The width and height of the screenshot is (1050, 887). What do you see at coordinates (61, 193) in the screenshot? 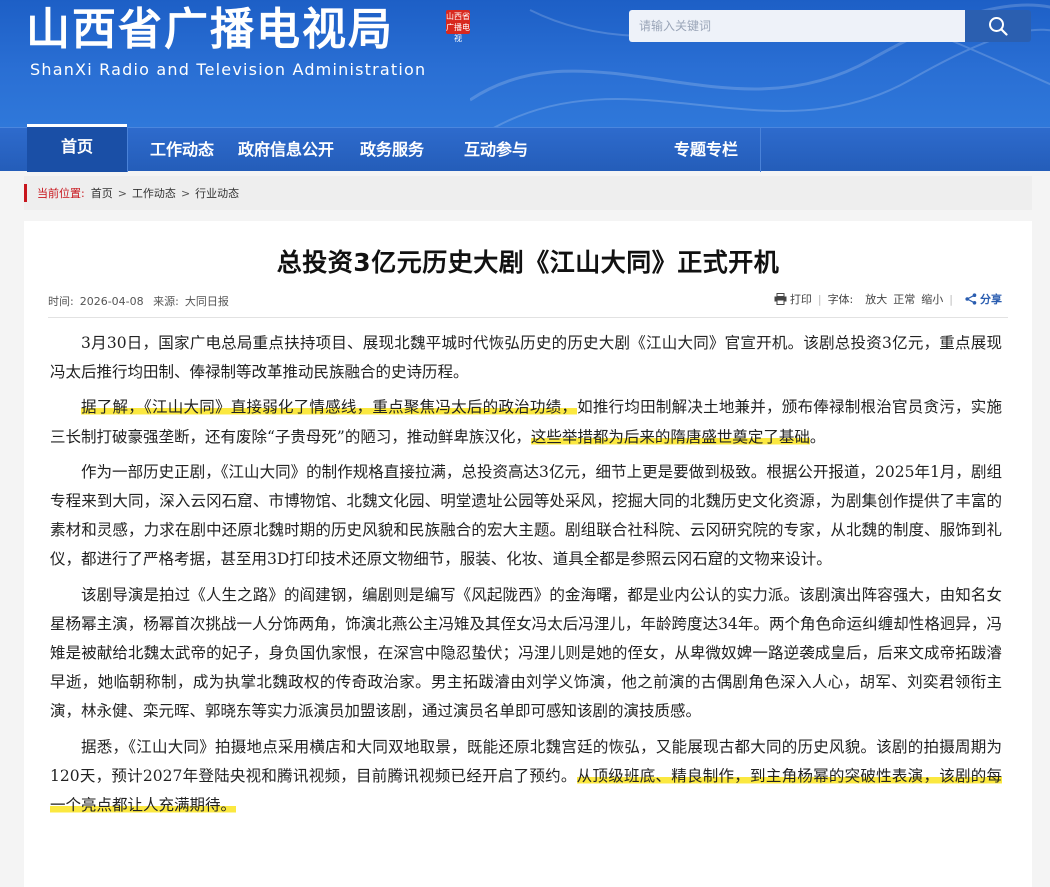
I see `breadcrumb-label: 当前位置:` at bounding box center [61, 193].